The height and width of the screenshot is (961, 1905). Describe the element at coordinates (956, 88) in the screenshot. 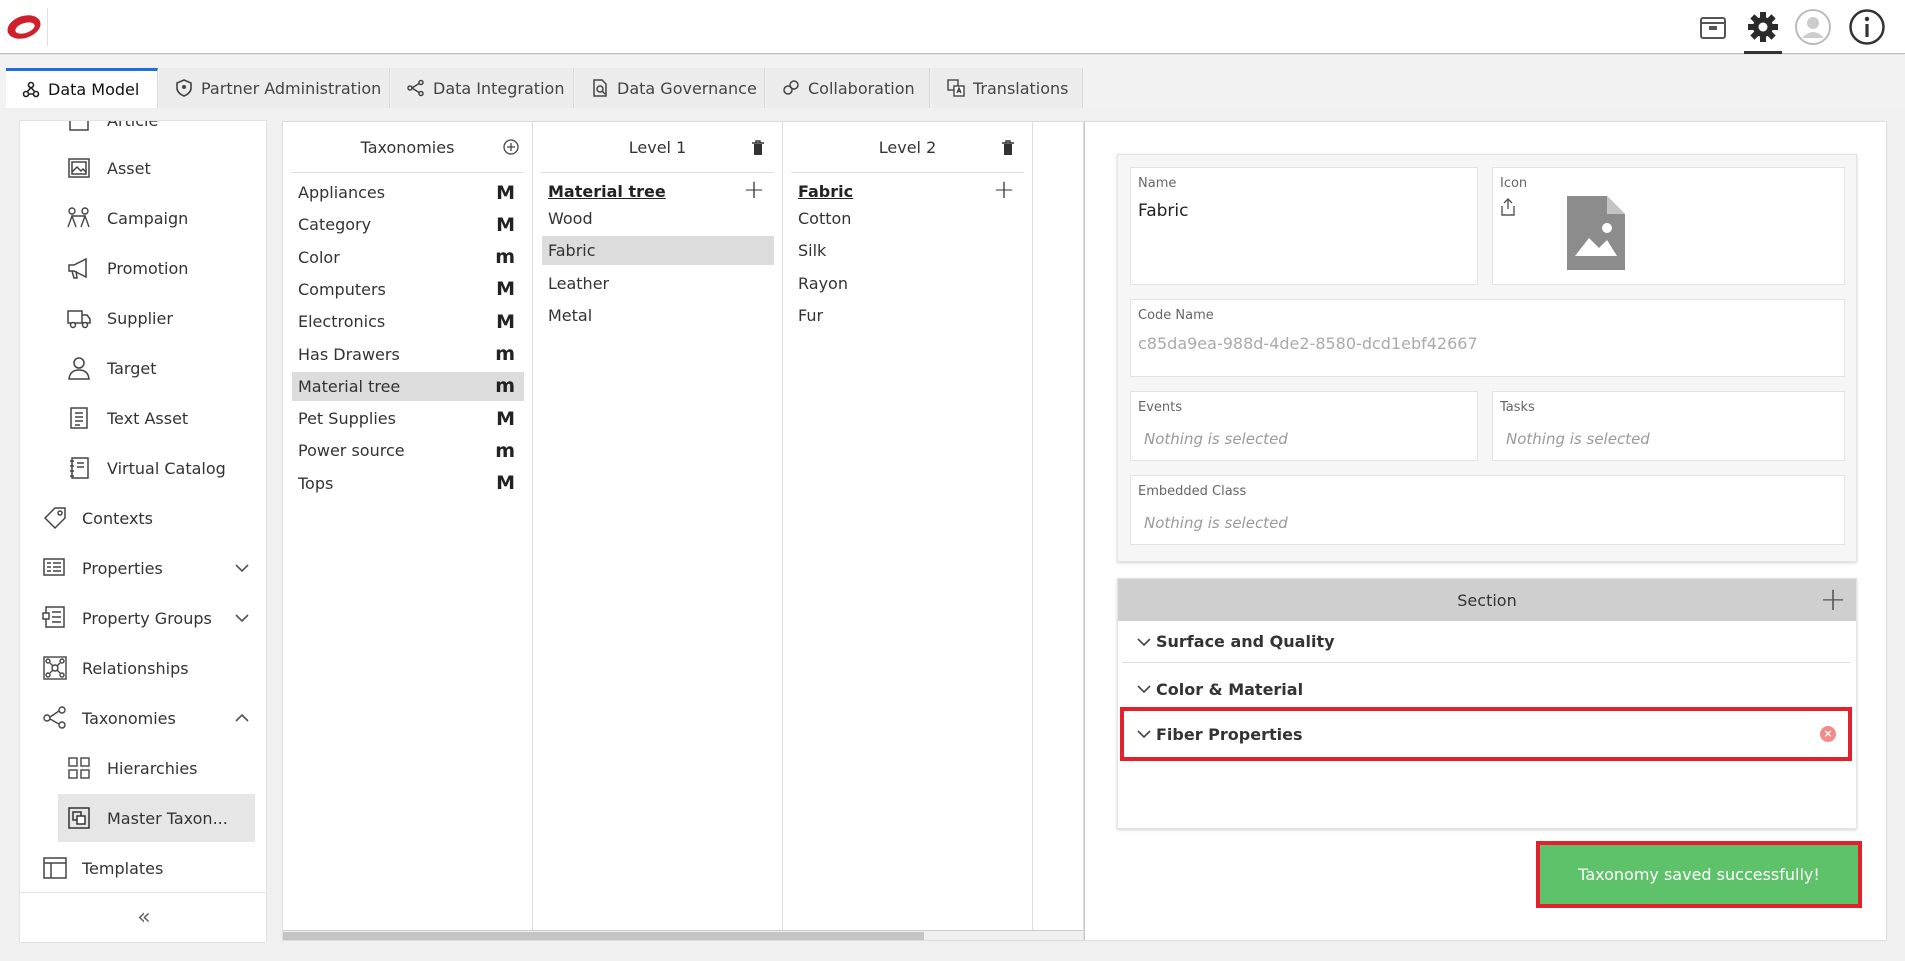

I see `translations-icon` at that location.